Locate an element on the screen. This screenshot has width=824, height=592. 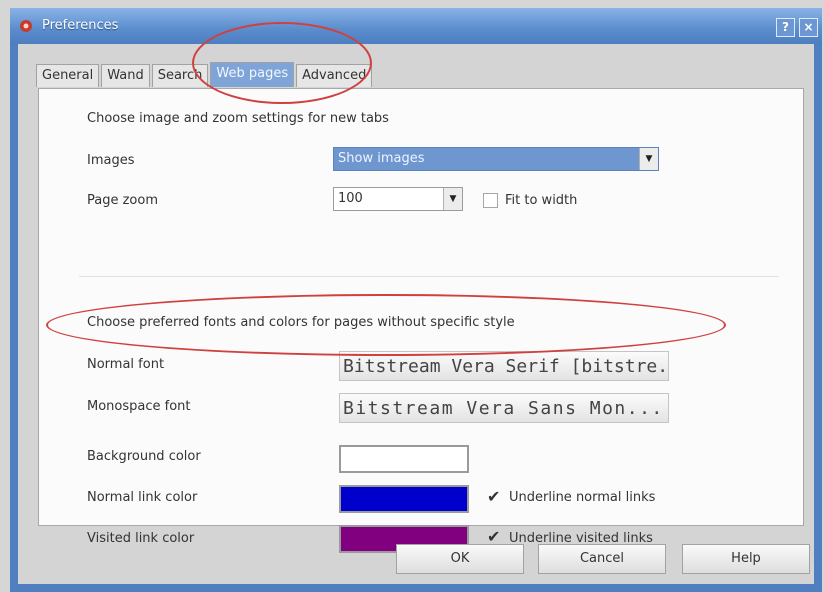
images-label: Images is located at coordinates (111, 160).